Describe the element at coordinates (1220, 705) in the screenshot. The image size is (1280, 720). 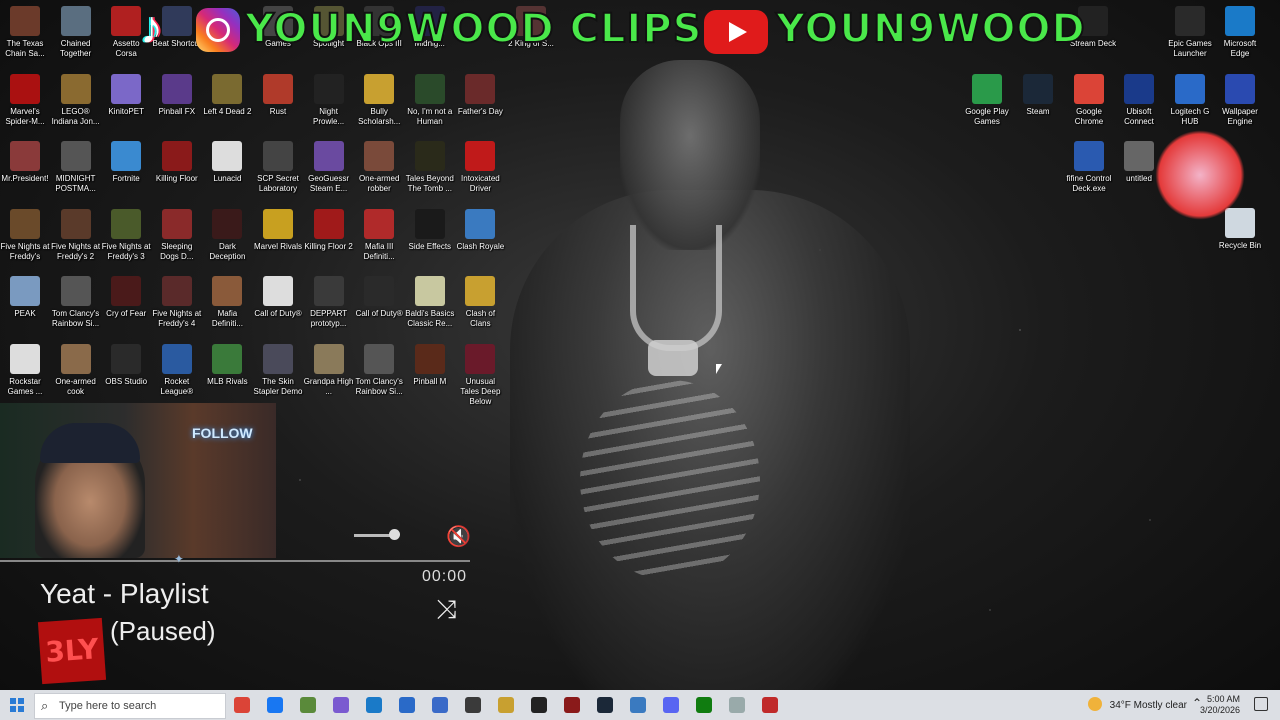
I see `taskbar-clock: 5:00 AM 3/20/2026` at that location.